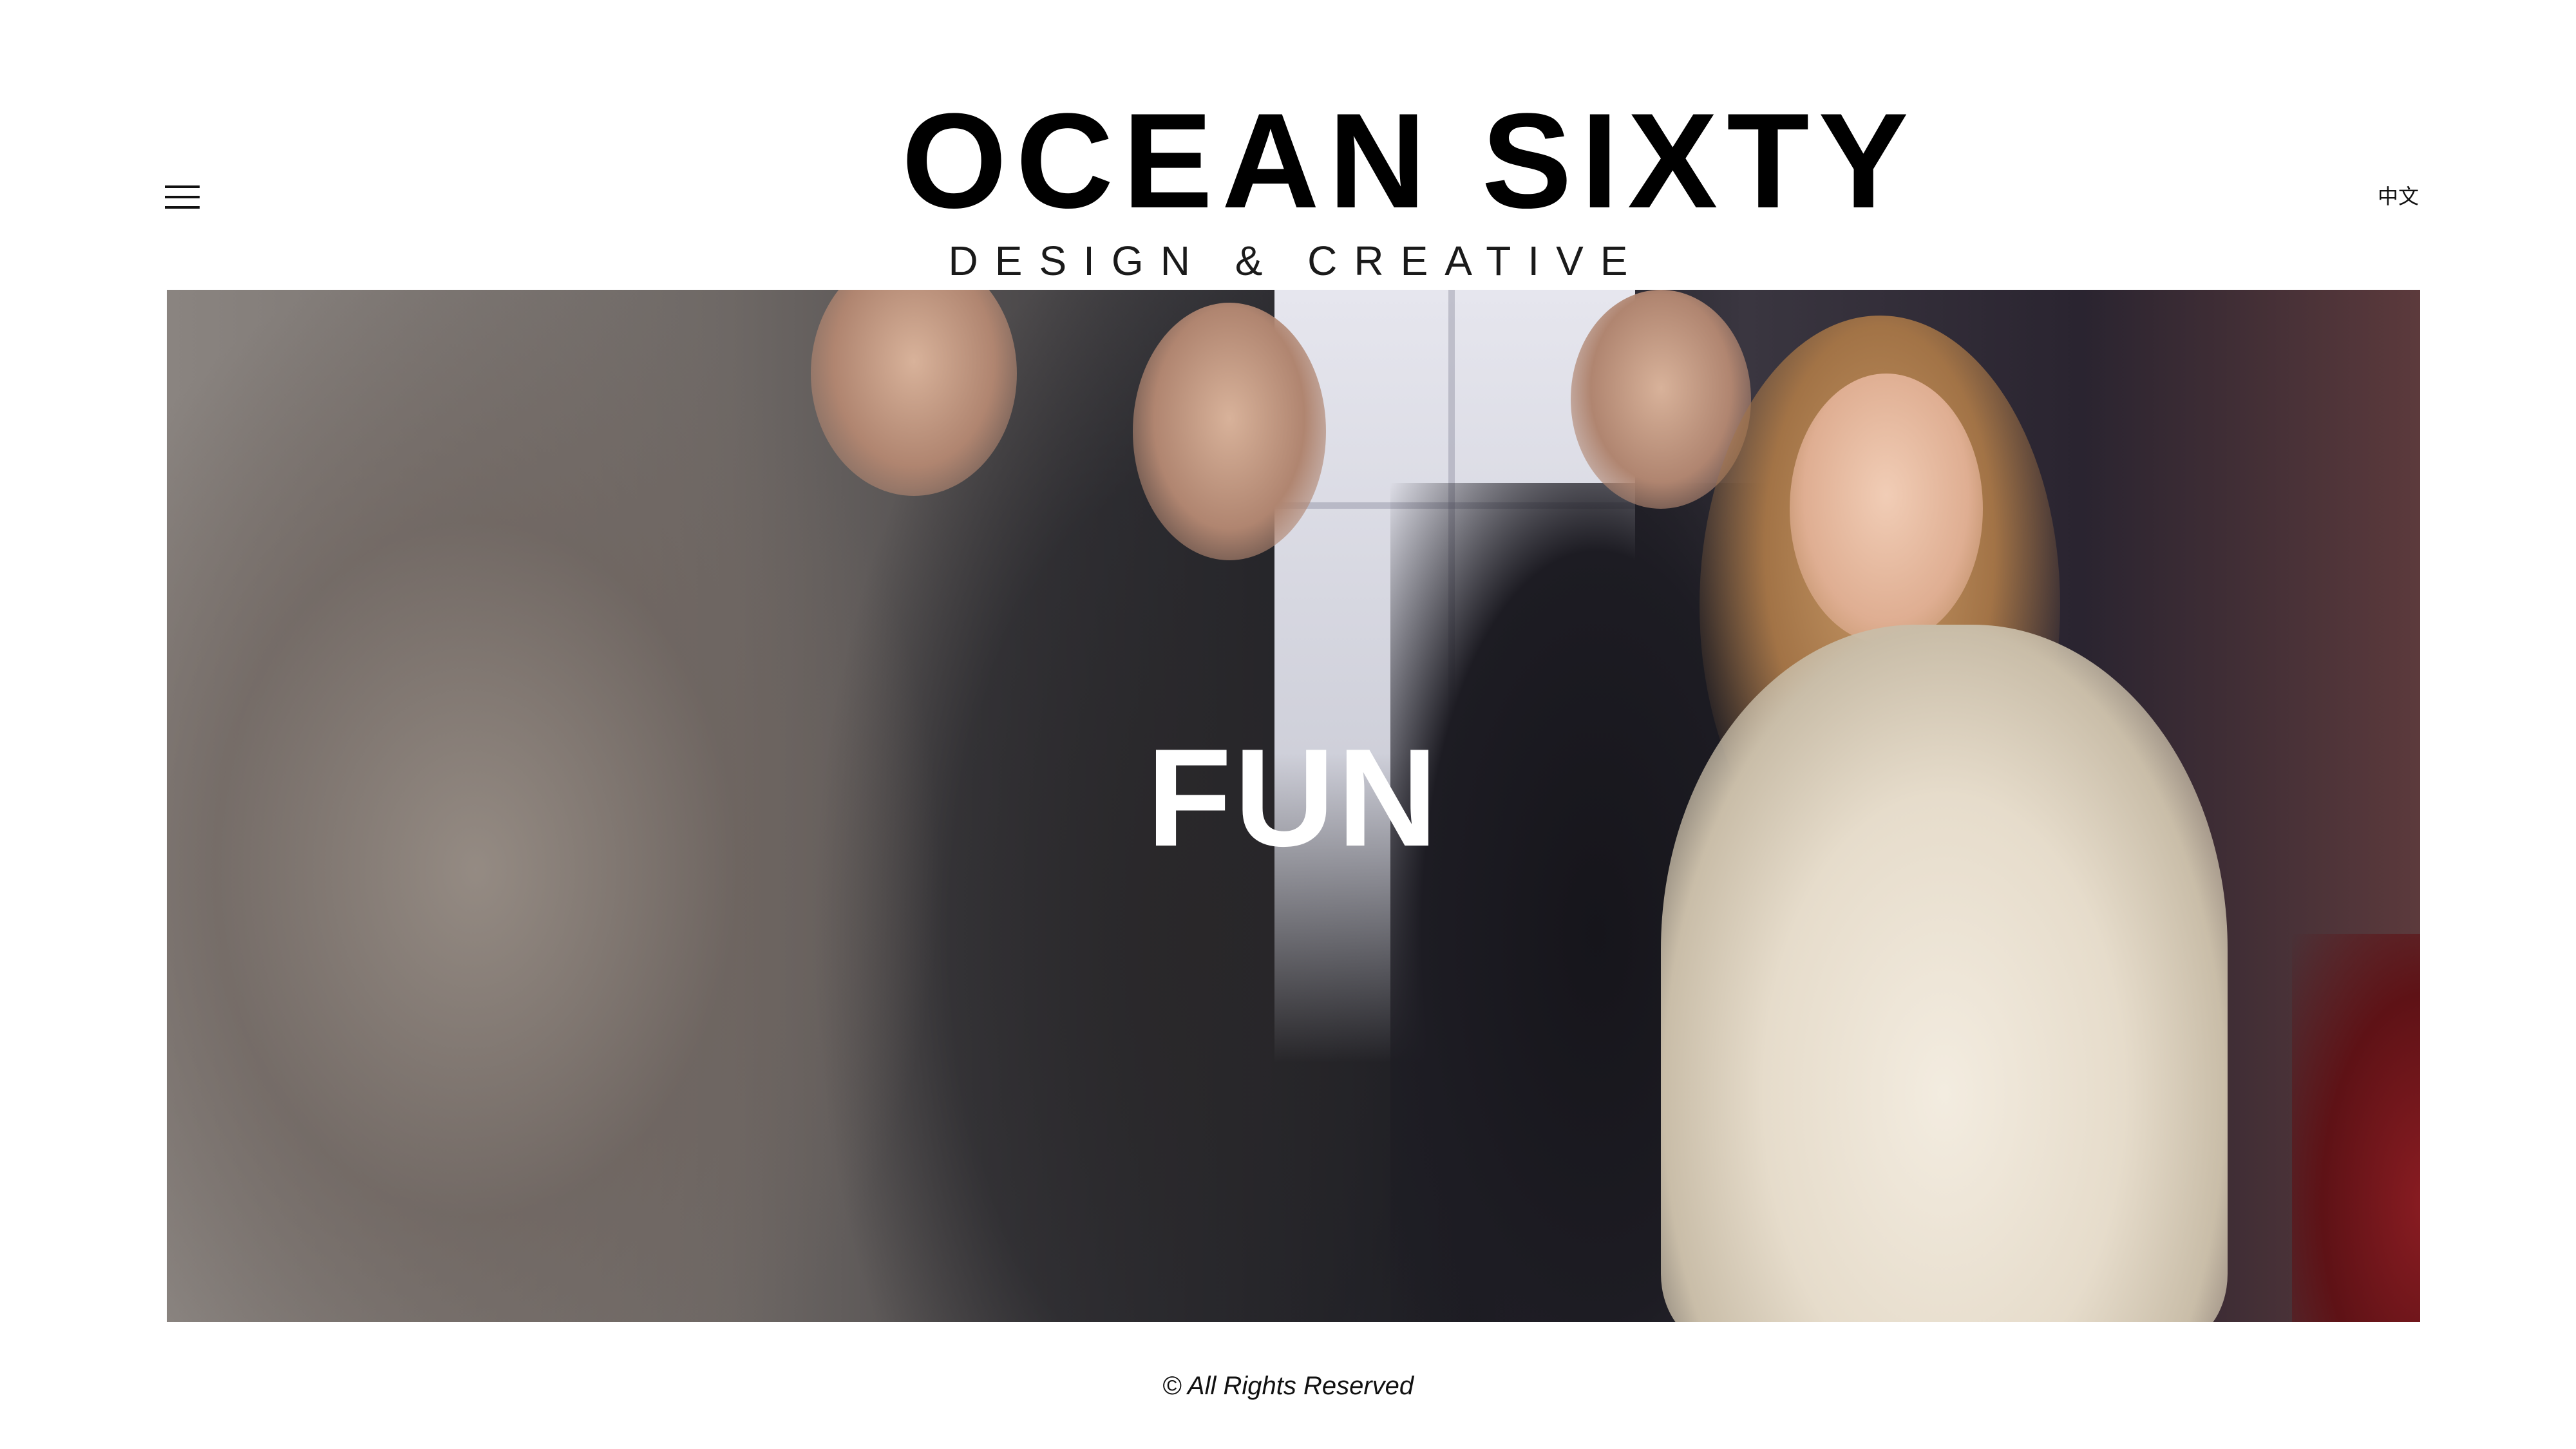 This screenshot has height=1449, width=2576. What do you see at coordinates (1296, 261) in the screenshot?
I see `logo-subtitle: DESIGN & CREATIVE` at bounding box center [1296, 261].